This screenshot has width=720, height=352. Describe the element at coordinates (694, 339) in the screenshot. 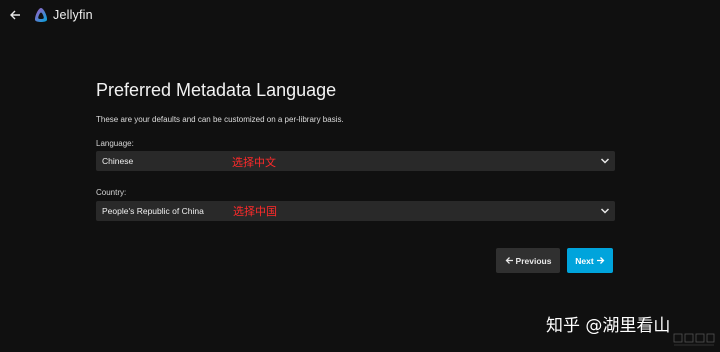

I see `stamp-watermark` at that location.